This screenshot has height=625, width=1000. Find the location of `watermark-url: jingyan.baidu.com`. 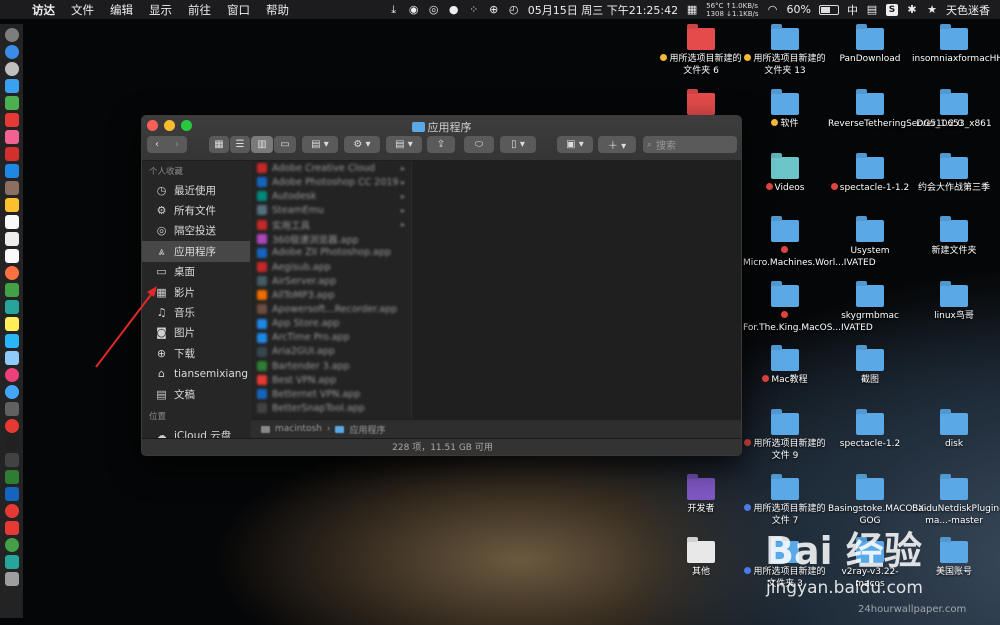

watermark-url: jingyan.baidu.com is located at coordinates (844, 588).